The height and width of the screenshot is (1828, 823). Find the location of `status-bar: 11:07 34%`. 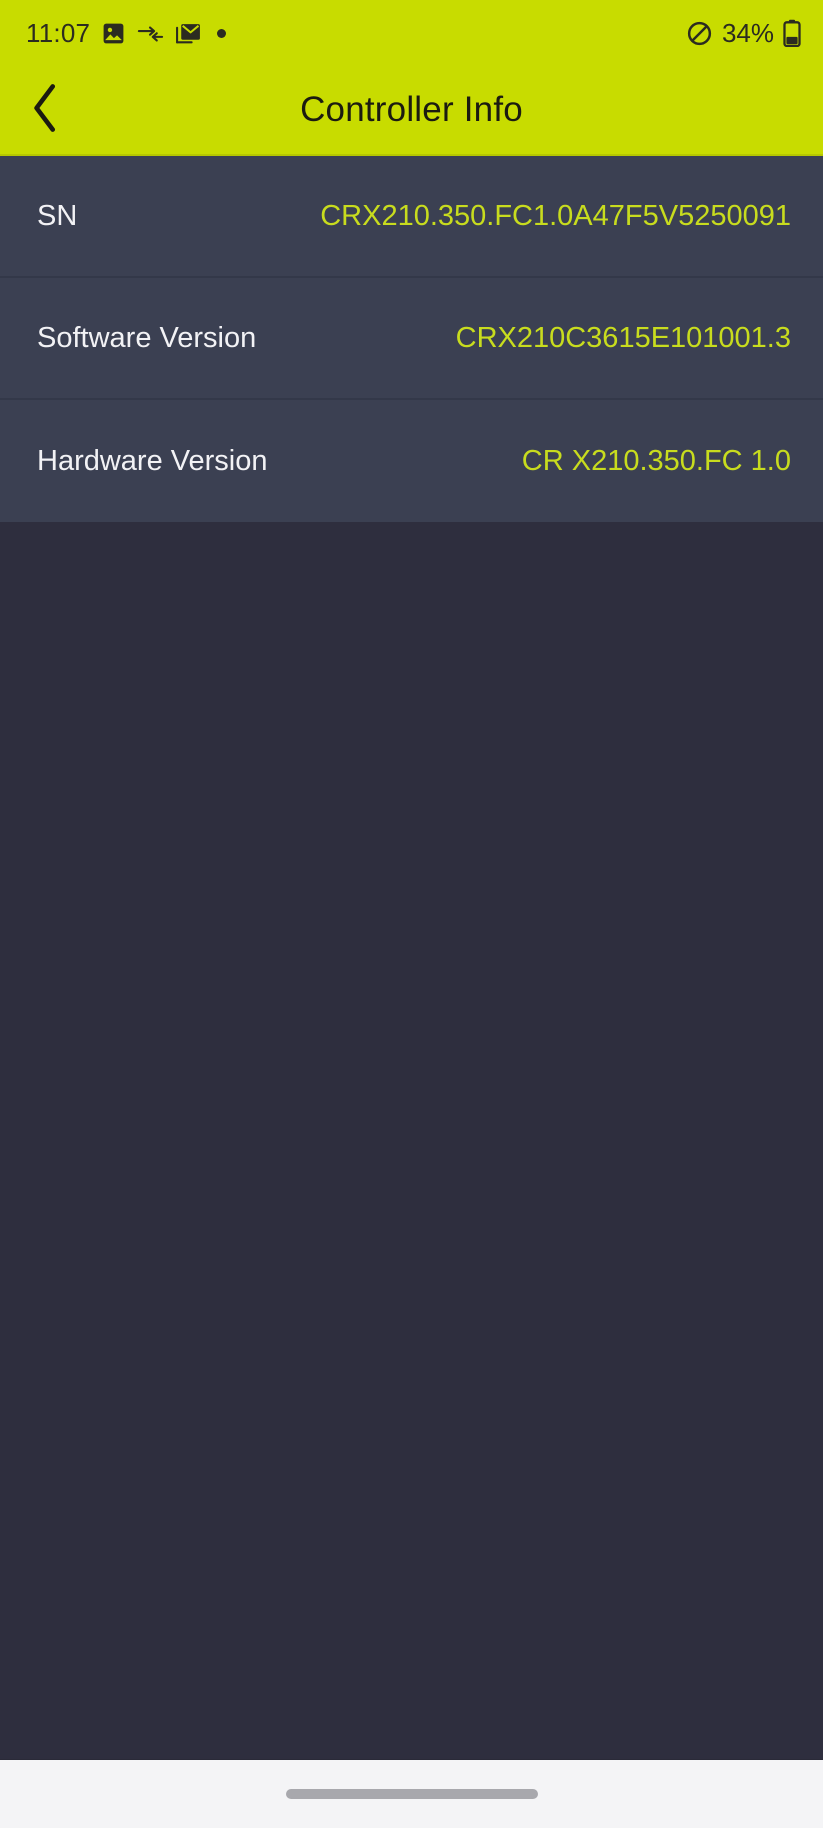

status-bar: 11:07 34% is located at coordinates (411, 33).